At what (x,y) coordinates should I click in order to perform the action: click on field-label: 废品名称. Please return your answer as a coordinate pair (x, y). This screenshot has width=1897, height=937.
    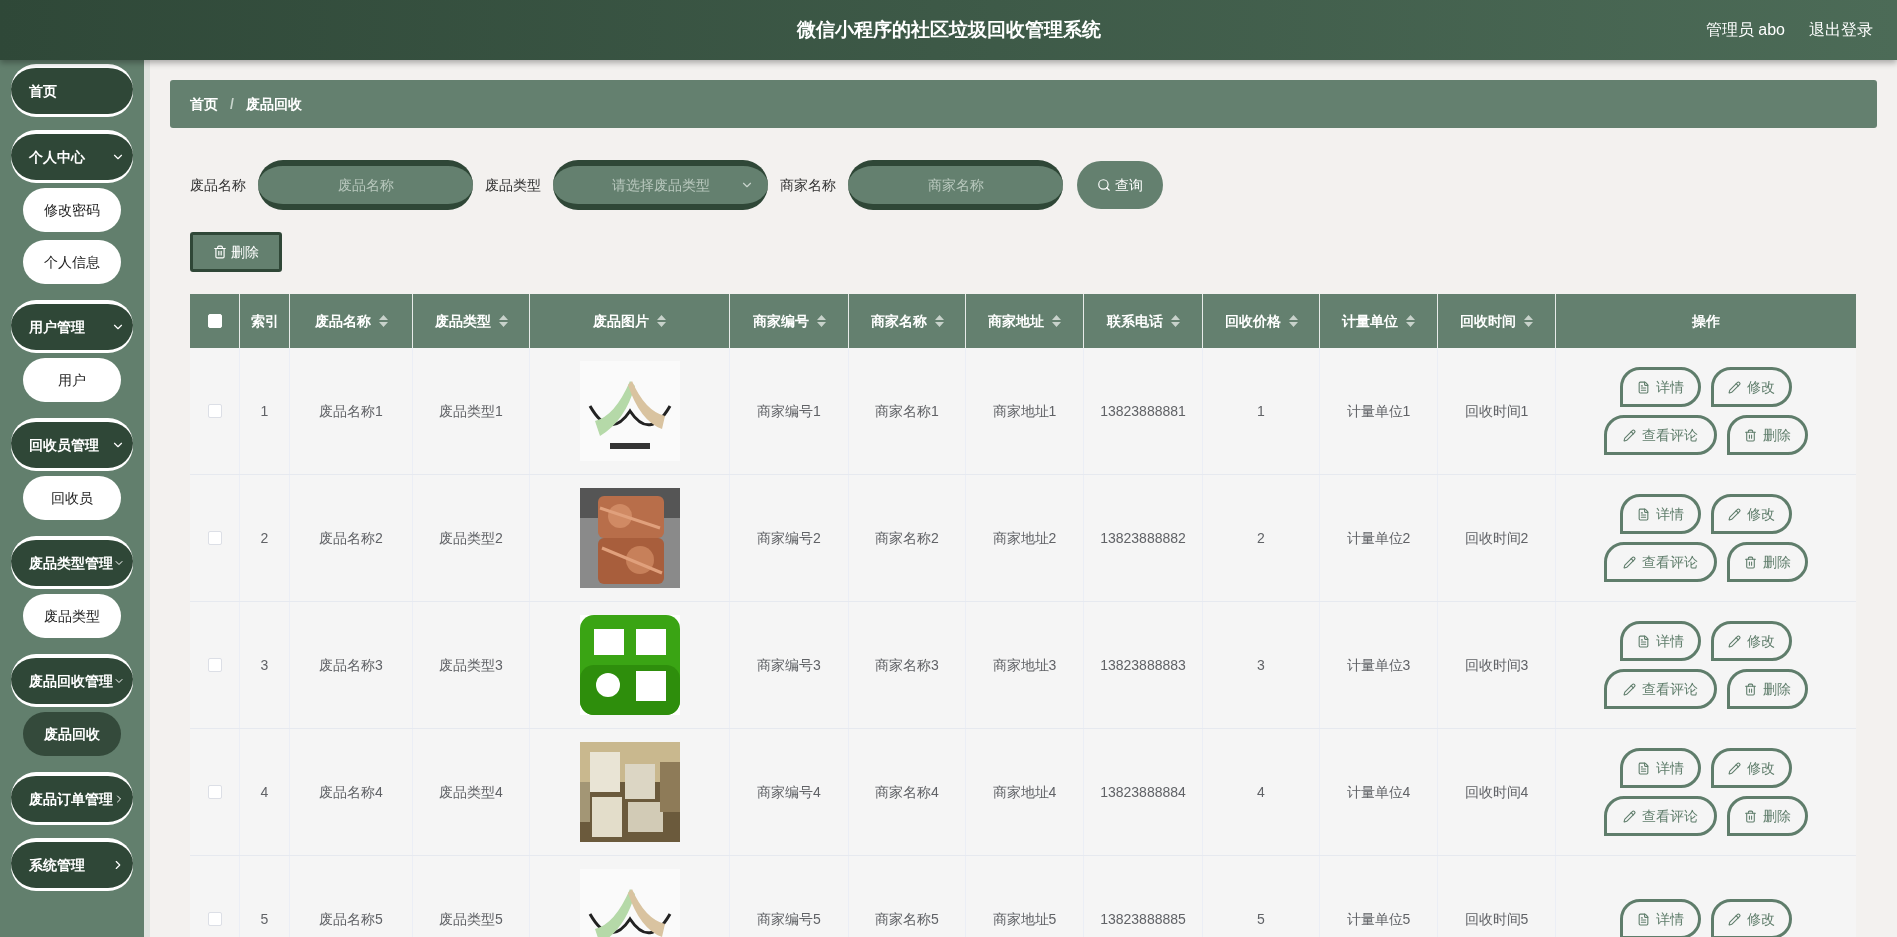
    Looking at the image, I should click on (218, 185).